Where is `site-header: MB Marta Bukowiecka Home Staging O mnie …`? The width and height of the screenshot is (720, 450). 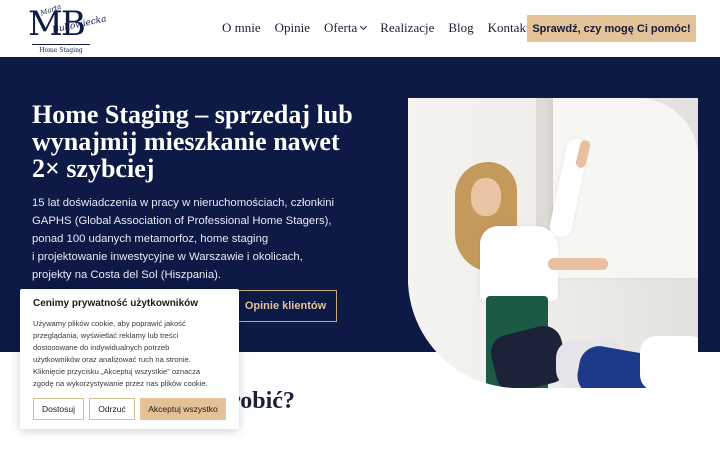
site-header: MB Marta Bukowiecka Home Staging O mnie … is located at coordinates (360, 28).